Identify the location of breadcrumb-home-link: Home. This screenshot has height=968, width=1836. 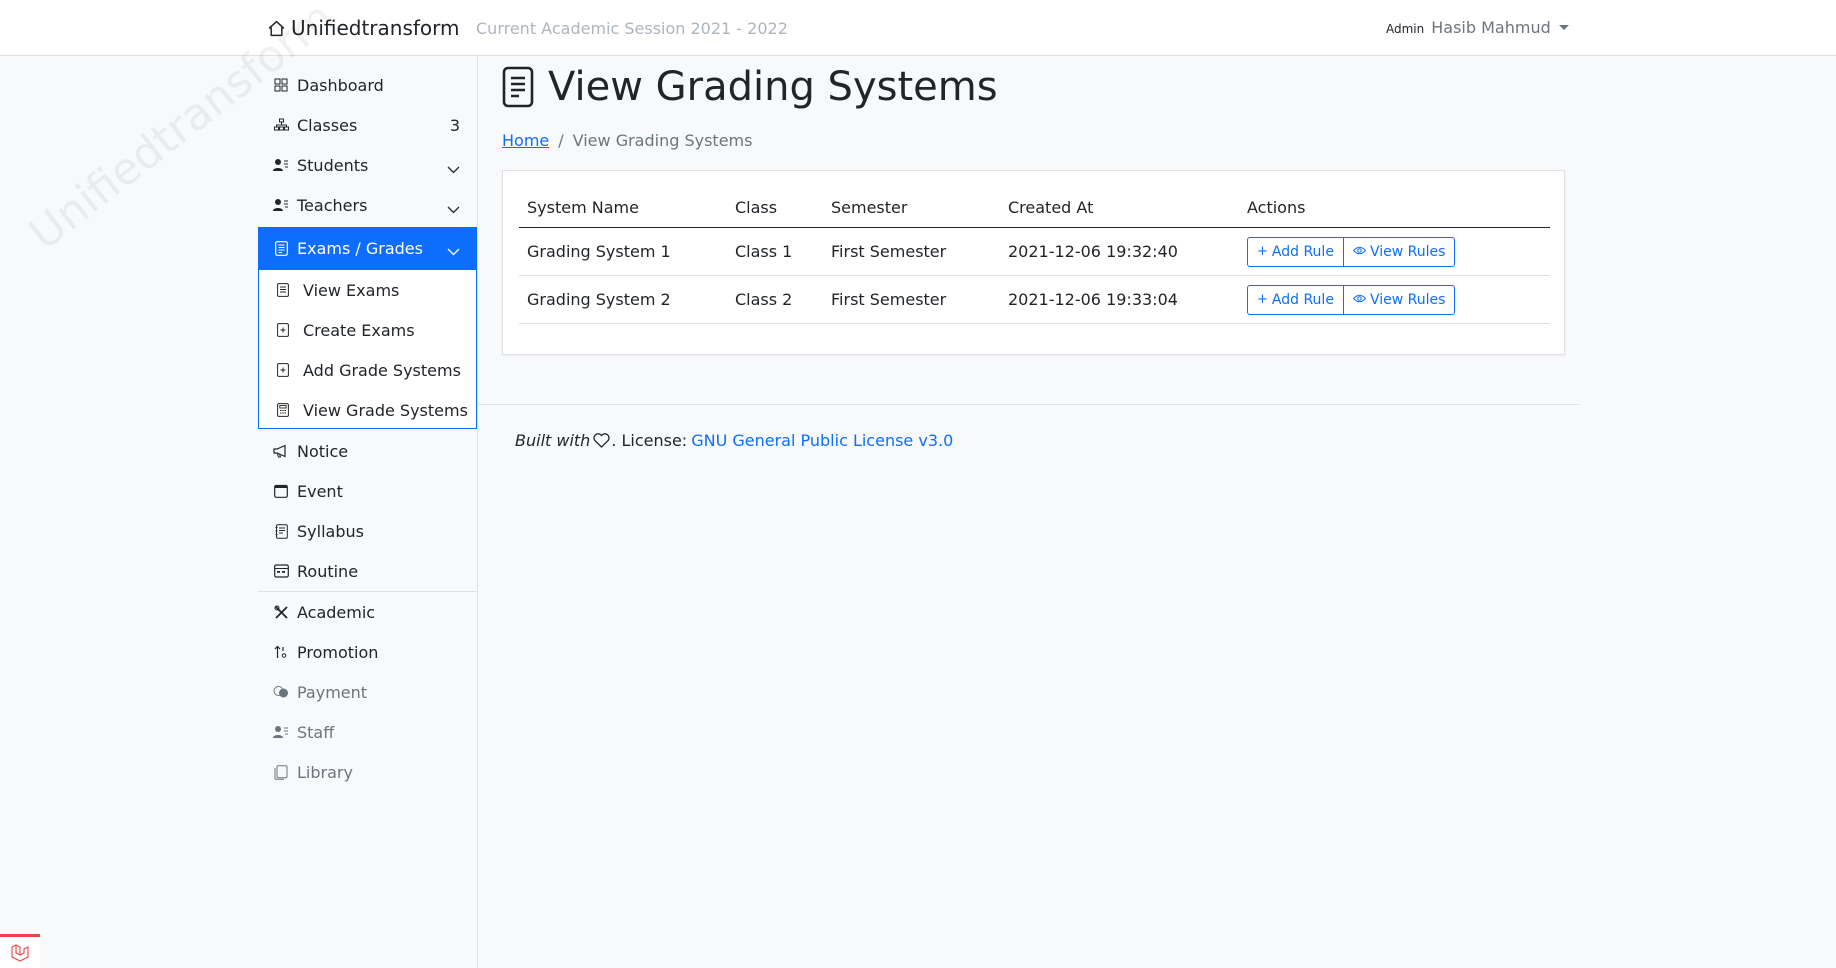
(525, 140).